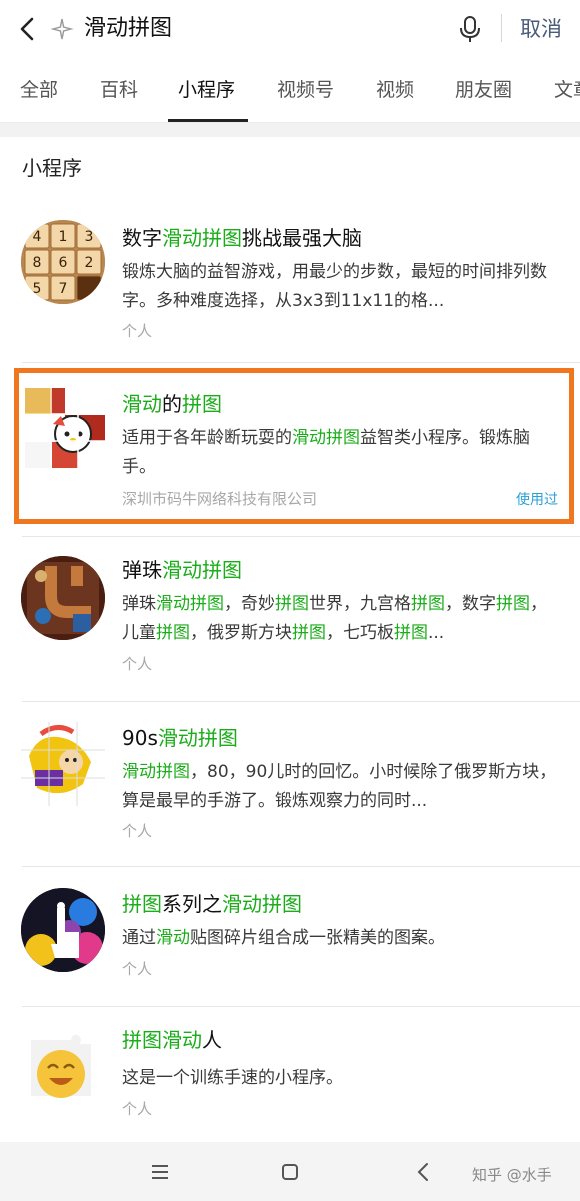 The height and width of the screenshot is (1201, 580). What do you see at coordinates (302, 238) in the screenshot?
I see `text-segment: 挑战最强大脑` at bounding box center [302, 238].